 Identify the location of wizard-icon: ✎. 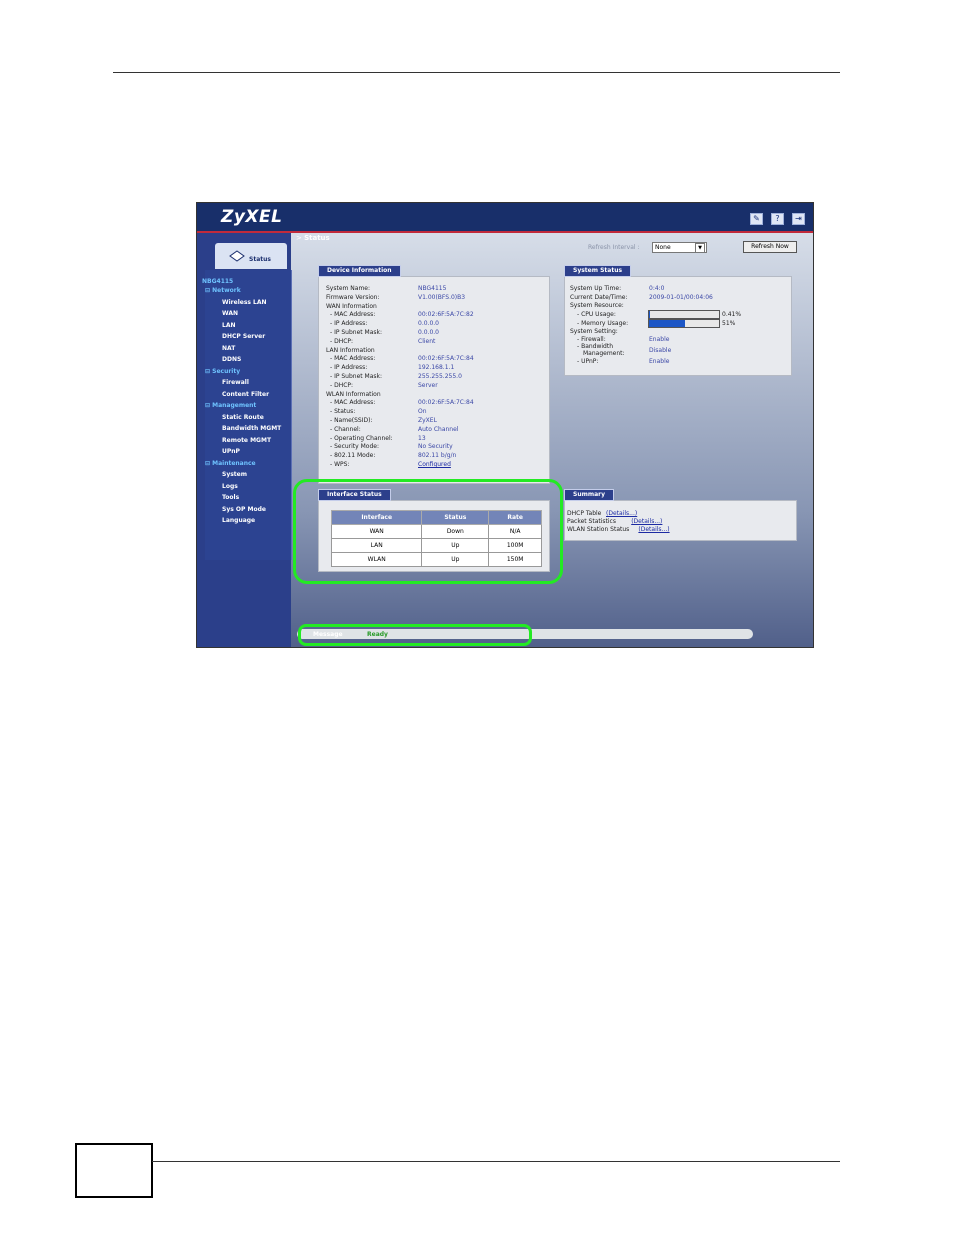
(756, 219).